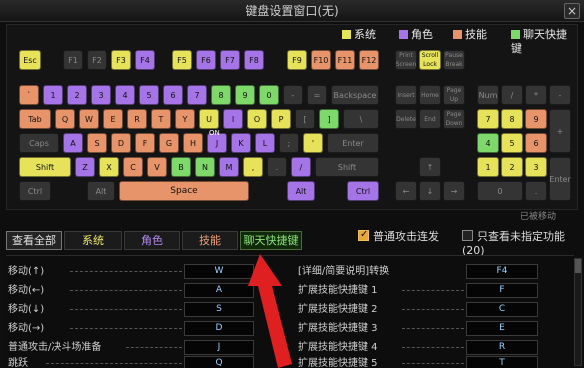 This screenshot has height=368, width=584. I want to click on key-arrow-left: ←, so click(406, 191).